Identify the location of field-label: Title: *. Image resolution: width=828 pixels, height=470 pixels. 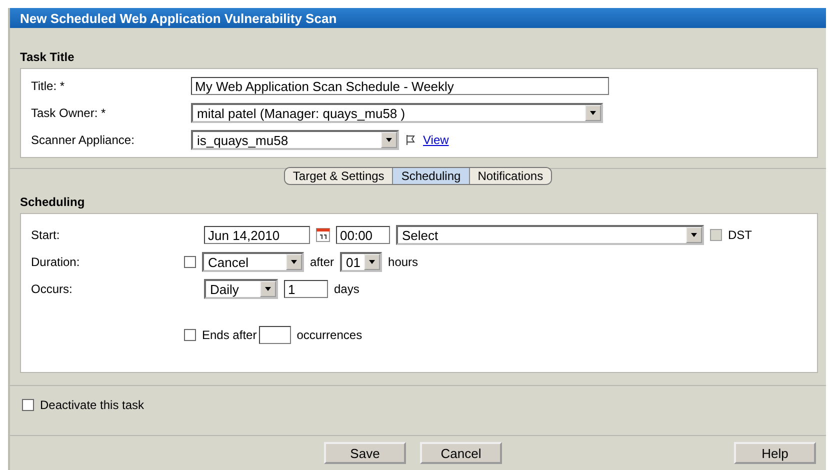
(48, 86).